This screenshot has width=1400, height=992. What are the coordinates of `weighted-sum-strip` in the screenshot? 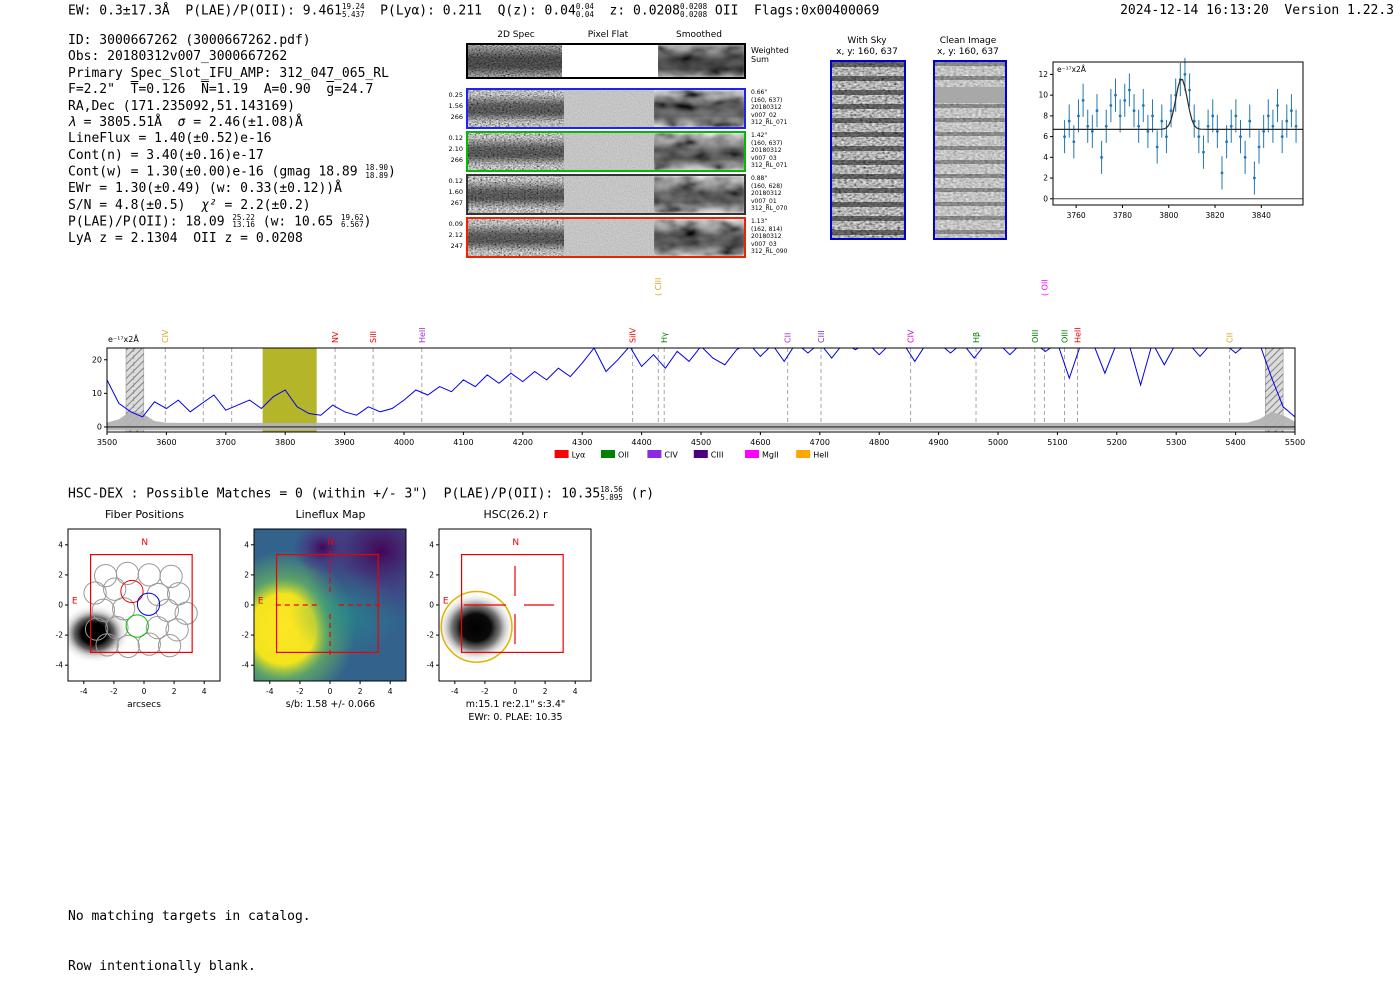 It's located at (606, 61).